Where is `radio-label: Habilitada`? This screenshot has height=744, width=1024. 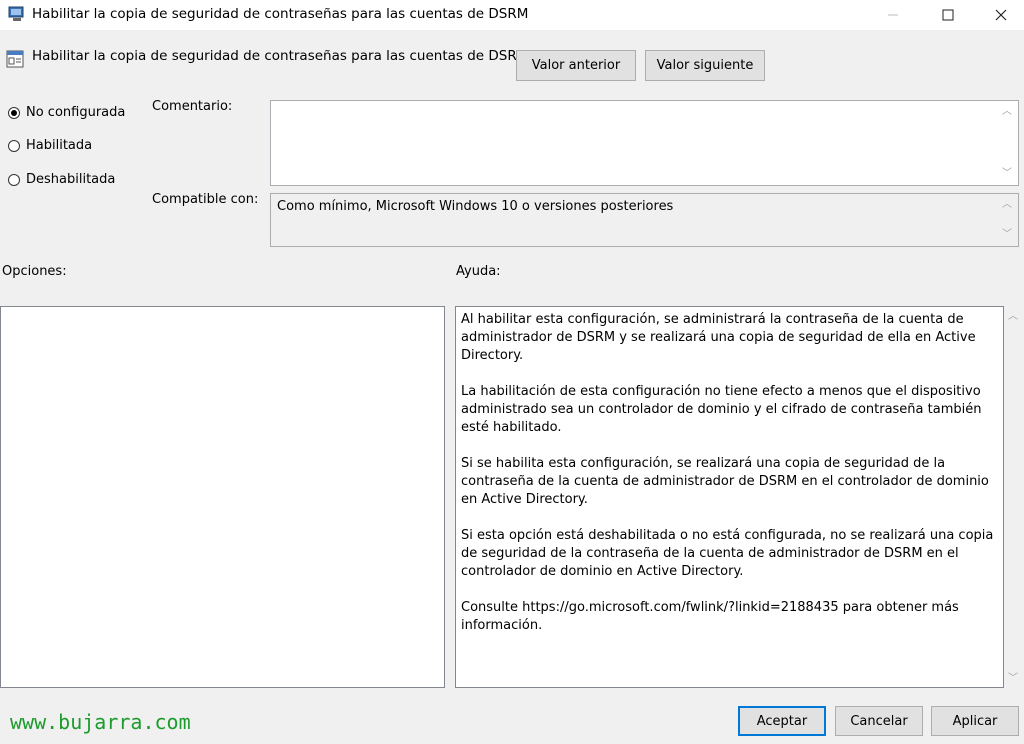 radio-label: Habilitada is located at coordinates (59, 145).